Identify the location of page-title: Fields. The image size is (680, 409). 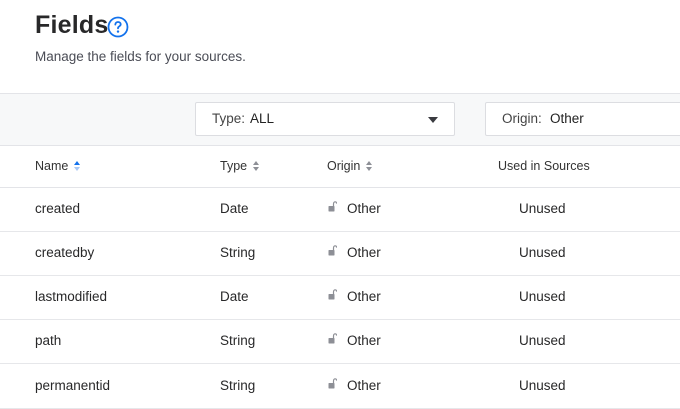
(72, 25).